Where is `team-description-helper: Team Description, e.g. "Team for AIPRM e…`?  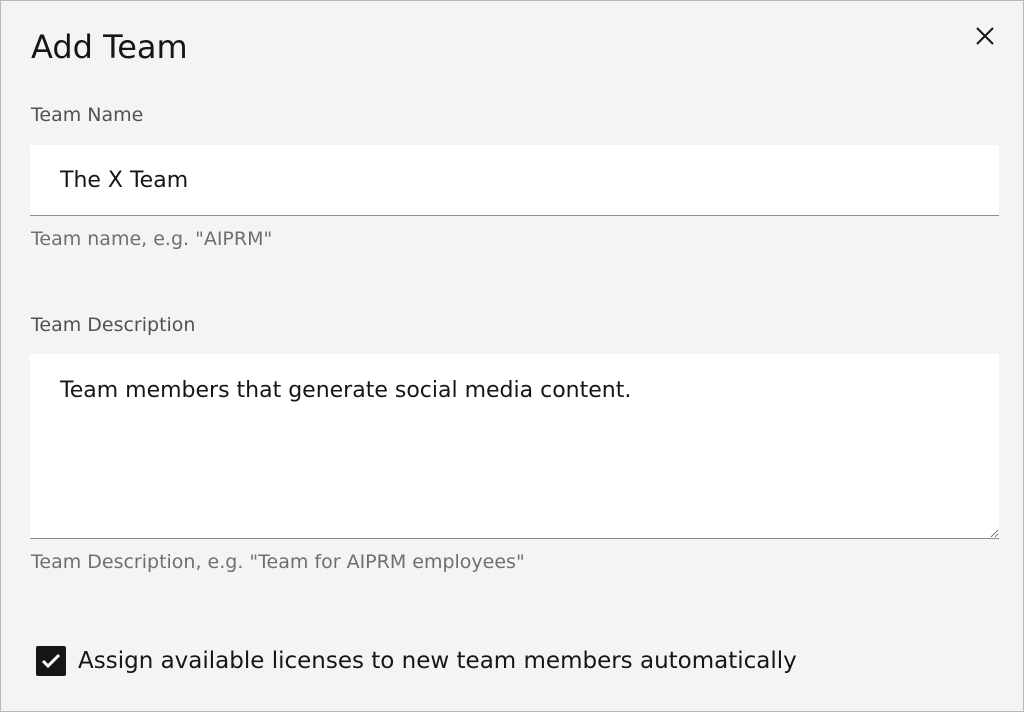 team-description-helper: Team Description, e.g. "Team for AIPRM e… is located at coordinates (278, 562).